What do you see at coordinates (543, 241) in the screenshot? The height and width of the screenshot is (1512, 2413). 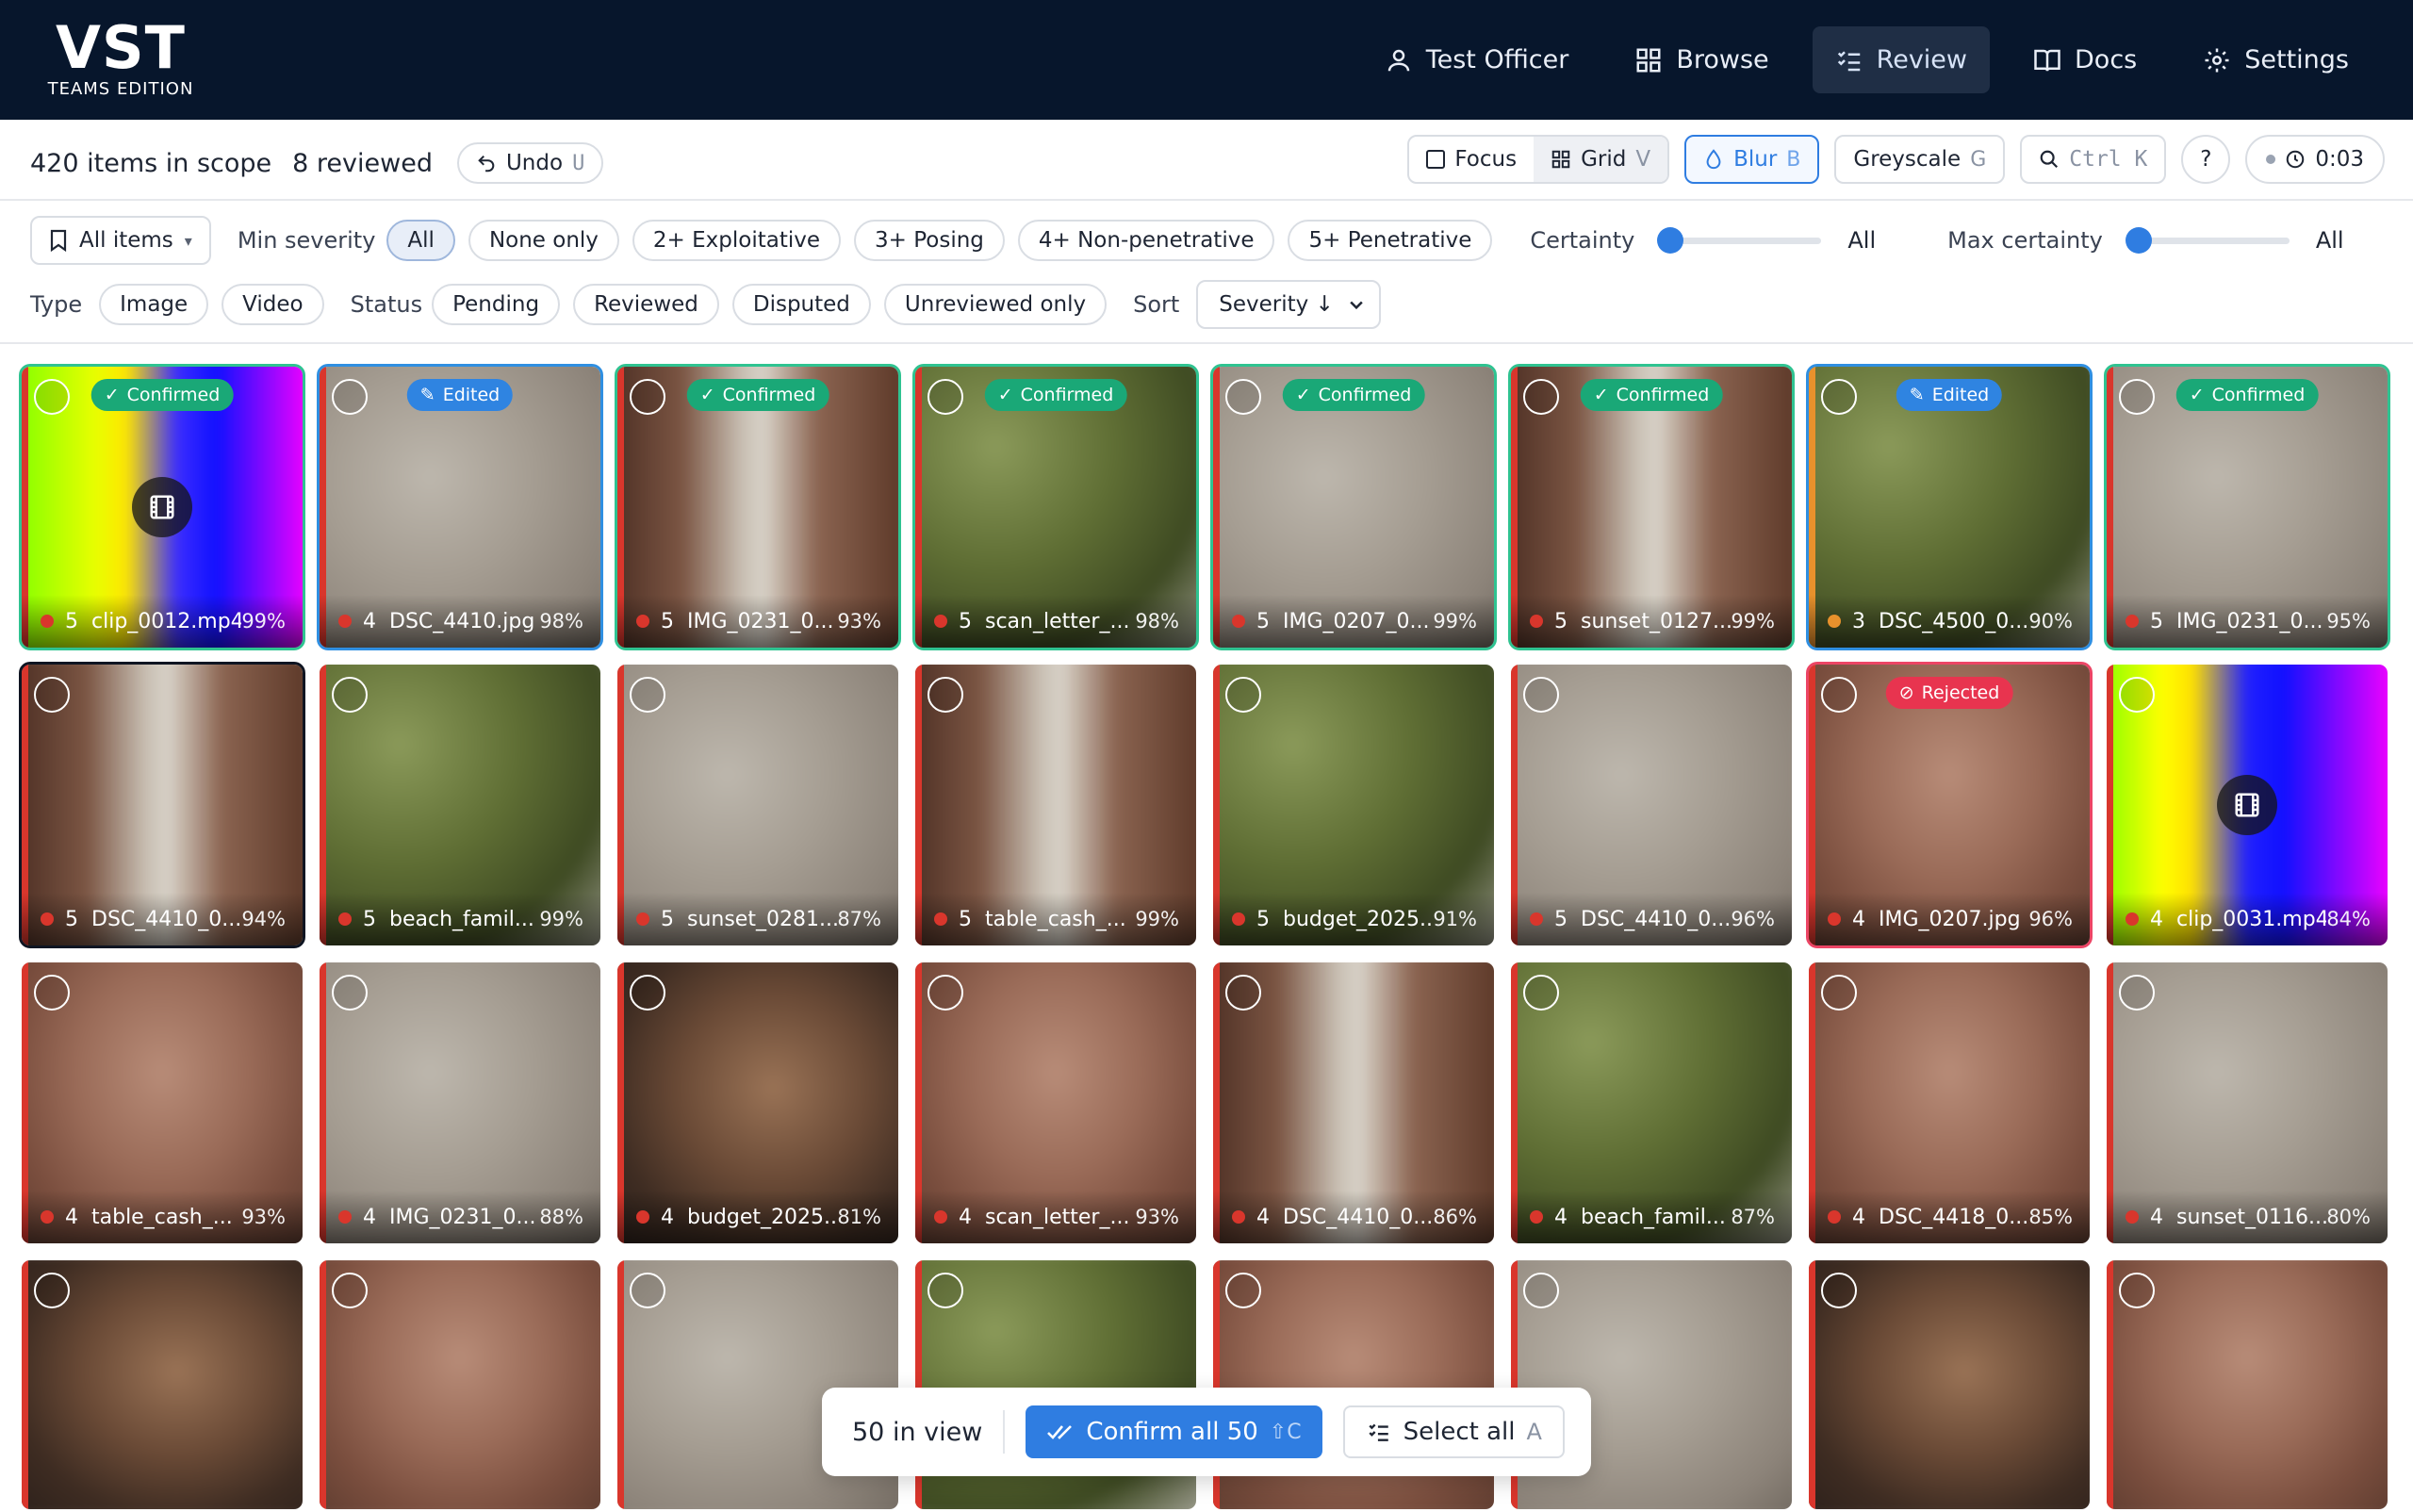 I see `severity-chip-none: None only` at bounding box center [543, 241].